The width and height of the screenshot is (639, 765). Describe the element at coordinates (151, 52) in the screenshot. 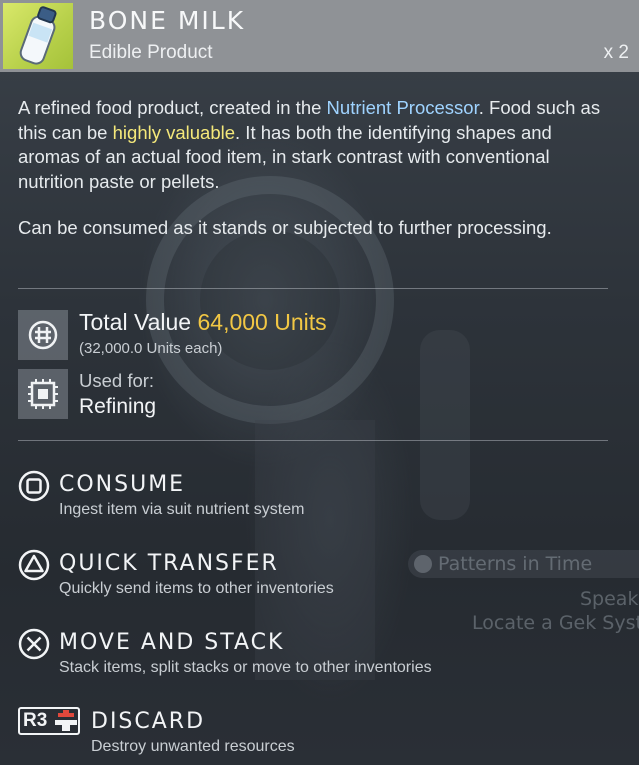

I see `item-category: Edible Product` at that location.